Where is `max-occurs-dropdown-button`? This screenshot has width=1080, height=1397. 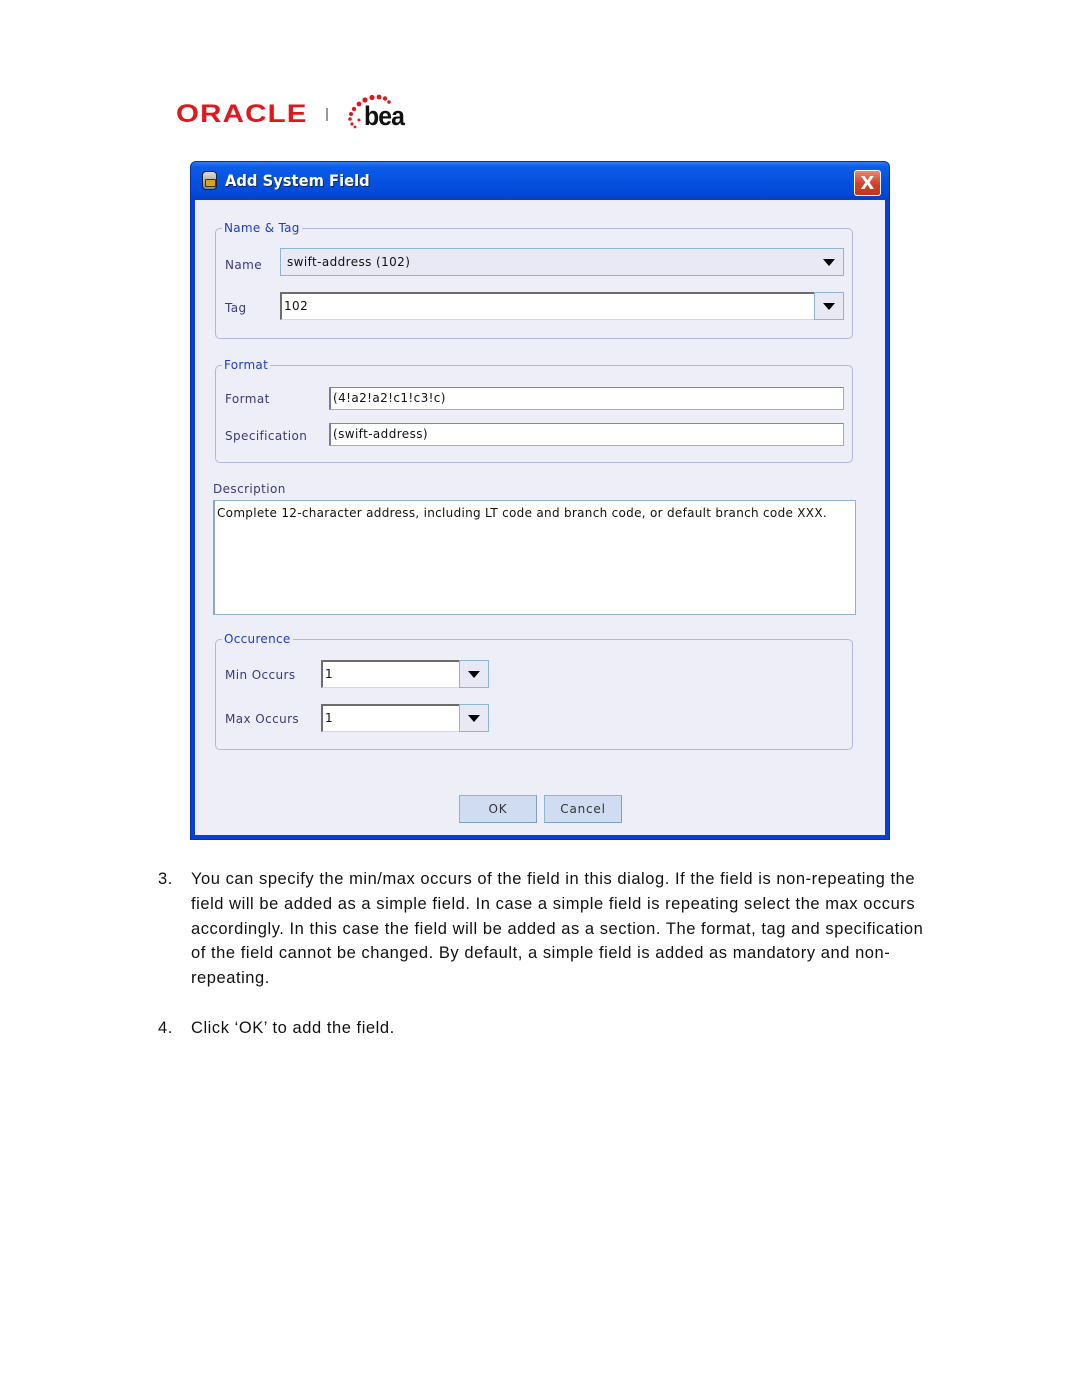 max-occurs-dropdown-button is located at coordinates (474, 718).